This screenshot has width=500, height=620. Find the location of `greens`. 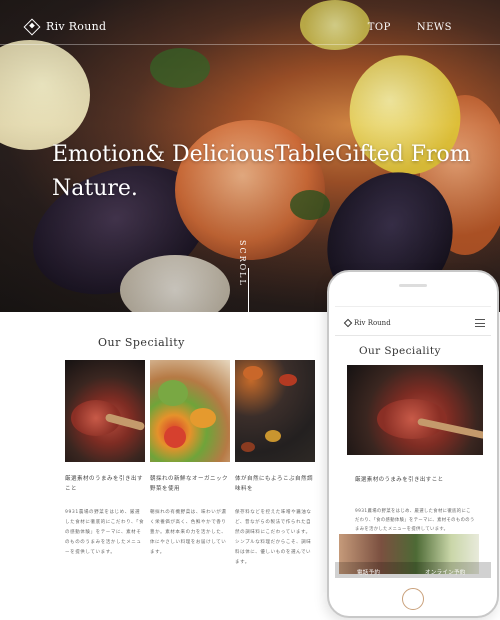

greens is located at coordinates (173, 393).